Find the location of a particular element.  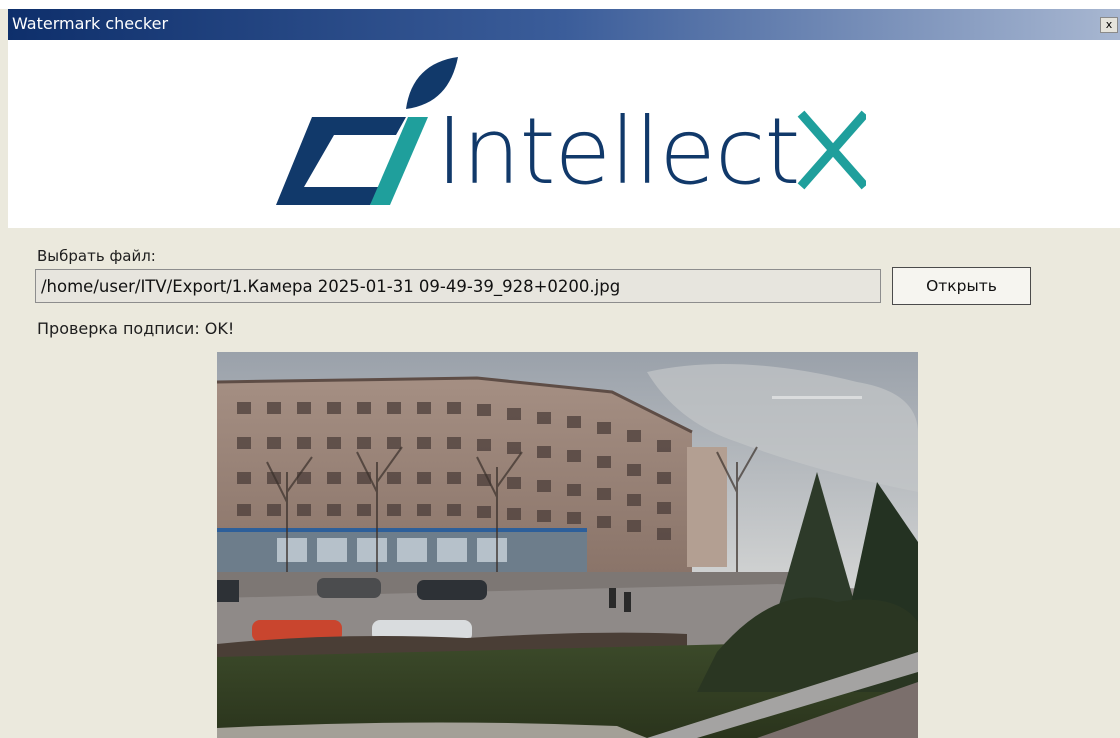

side-building is located at coordinates (707, 507).